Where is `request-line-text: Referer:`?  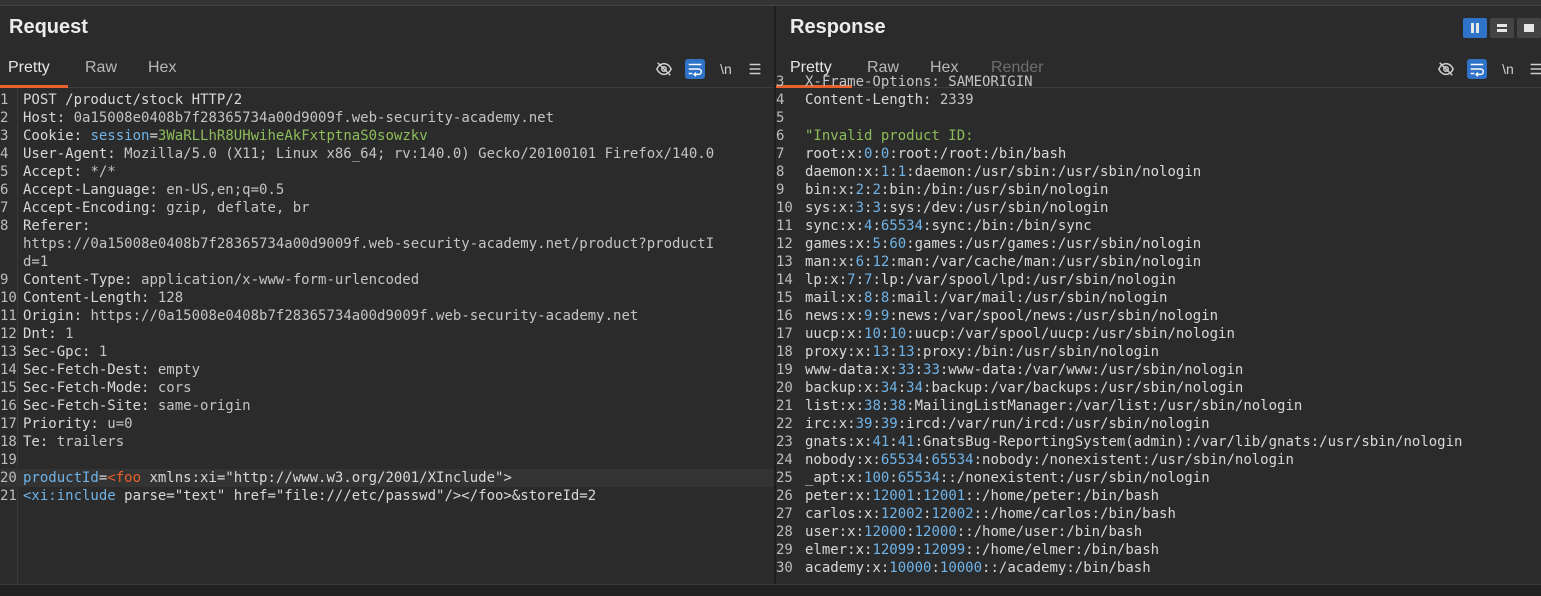 request-line-text: Referer: is located at coordinates (57, 226).